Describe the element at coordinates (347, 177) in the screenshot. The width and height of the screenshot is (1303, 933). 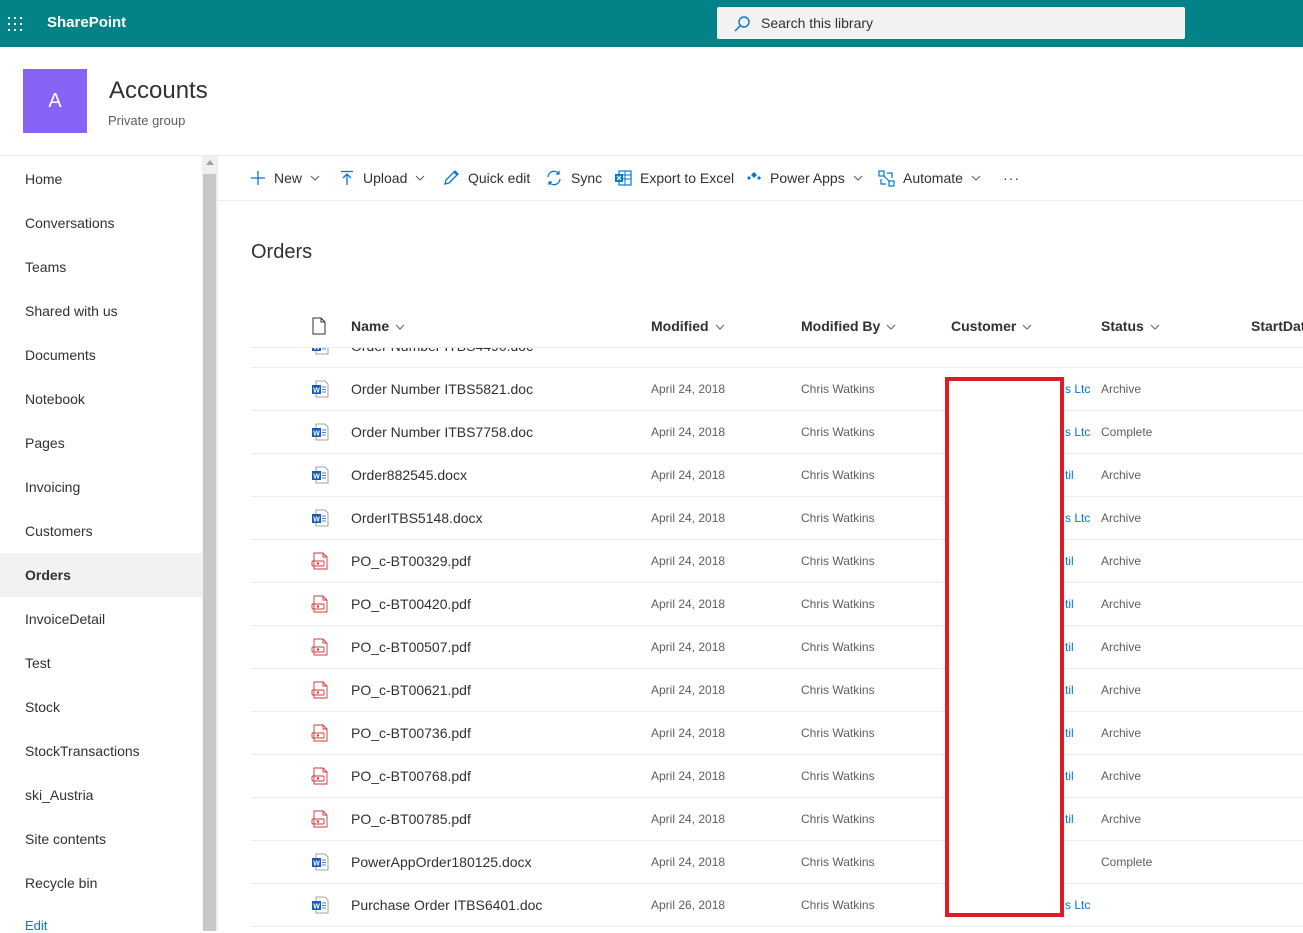
I see `upload-icon` at that location.